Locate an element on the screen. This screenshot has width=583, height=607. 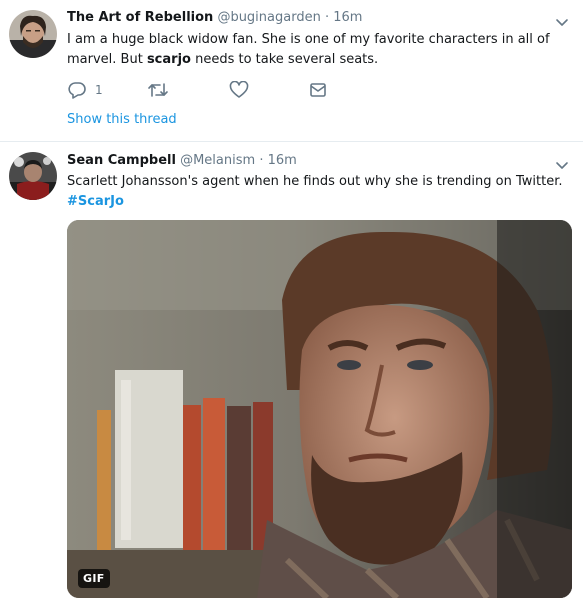
tweet-header: Sean Campbell @Melanism · 16m is located at coordinates (182, 161).